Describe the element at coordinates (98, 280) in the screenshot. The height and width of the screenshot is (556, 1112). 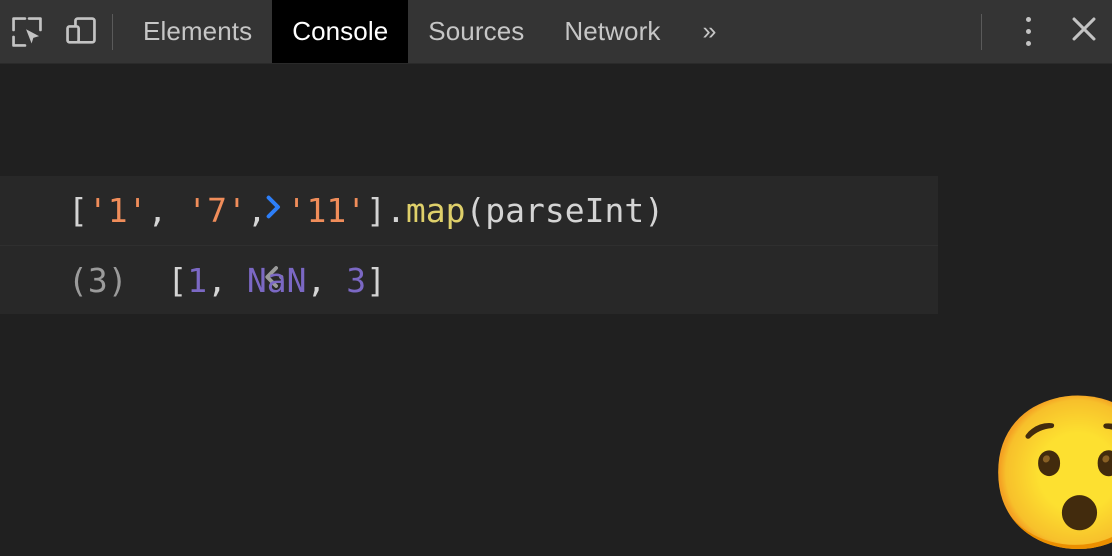
I see `array-length-label: (3)` at that location.